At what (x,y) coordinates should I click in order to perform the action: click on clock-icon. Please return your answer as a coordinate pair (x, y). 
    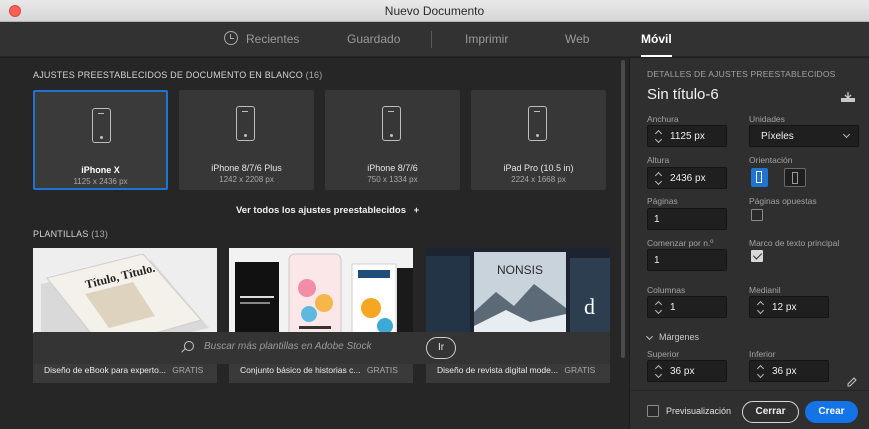
    Looking at the image, I should click on (231, 38).